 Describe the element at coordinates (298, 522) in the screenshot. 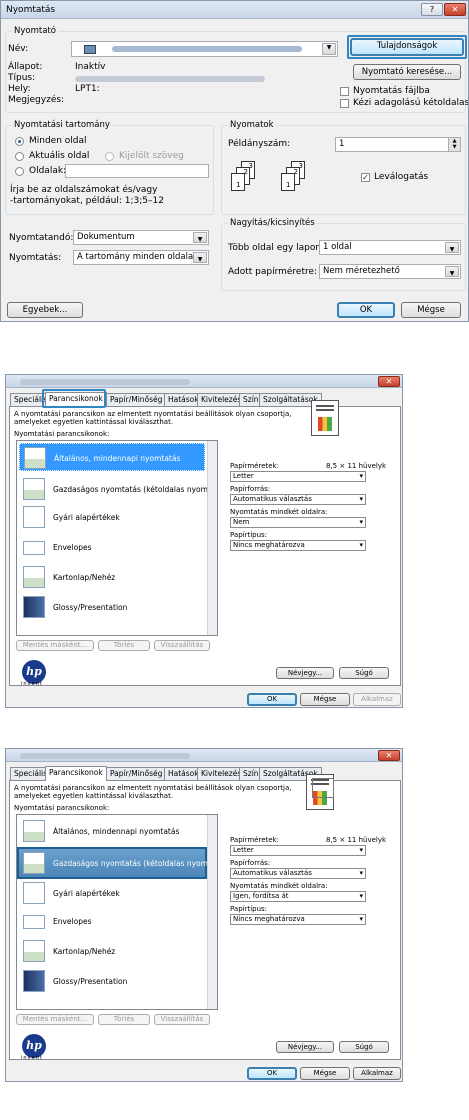

I see `duplex-select: Nem` at that location.